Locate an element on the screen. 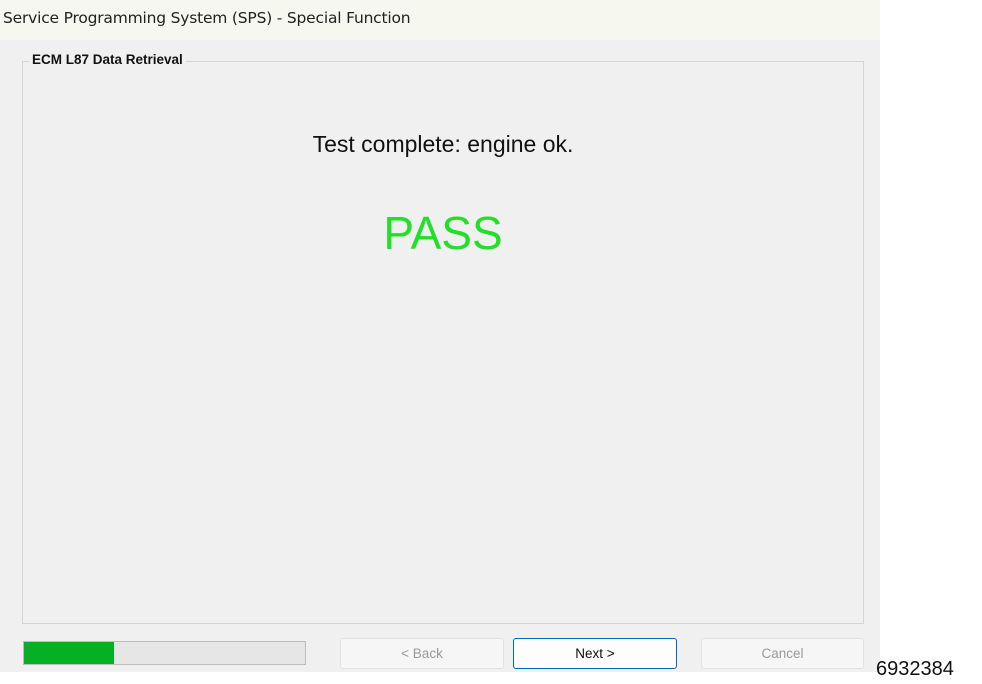 The image size is (982, 684). image-reference-number: 6932384 is located at coordinates (915, 669).